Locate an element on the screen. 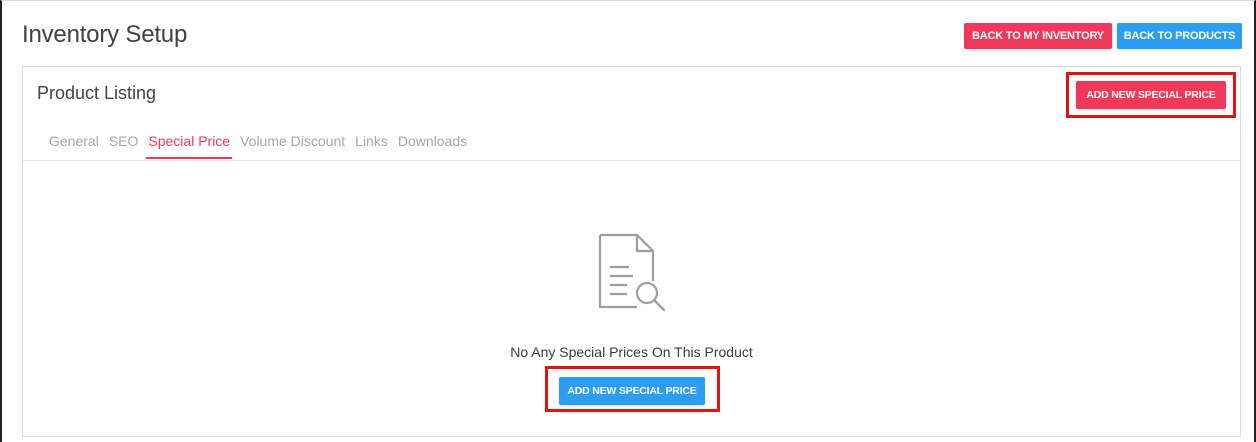  tab-general: General is located at coordinates (74, 145).